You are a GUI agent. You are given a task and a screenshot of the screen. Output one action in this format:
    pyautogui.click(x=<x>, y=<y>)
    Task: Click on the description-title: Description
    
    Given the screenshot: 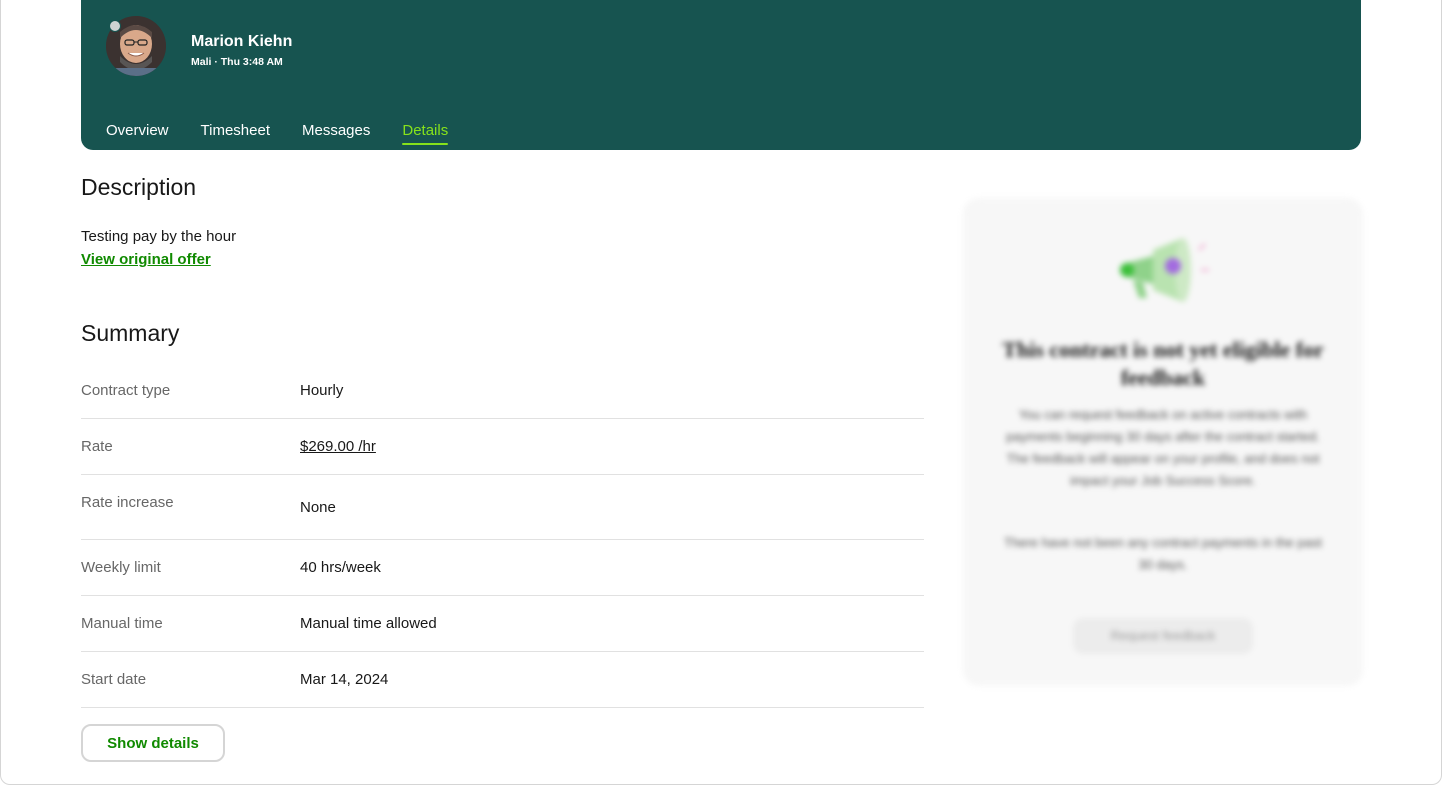 What is the action you would take?
    pyautogui.click(x=139, y=187)
    